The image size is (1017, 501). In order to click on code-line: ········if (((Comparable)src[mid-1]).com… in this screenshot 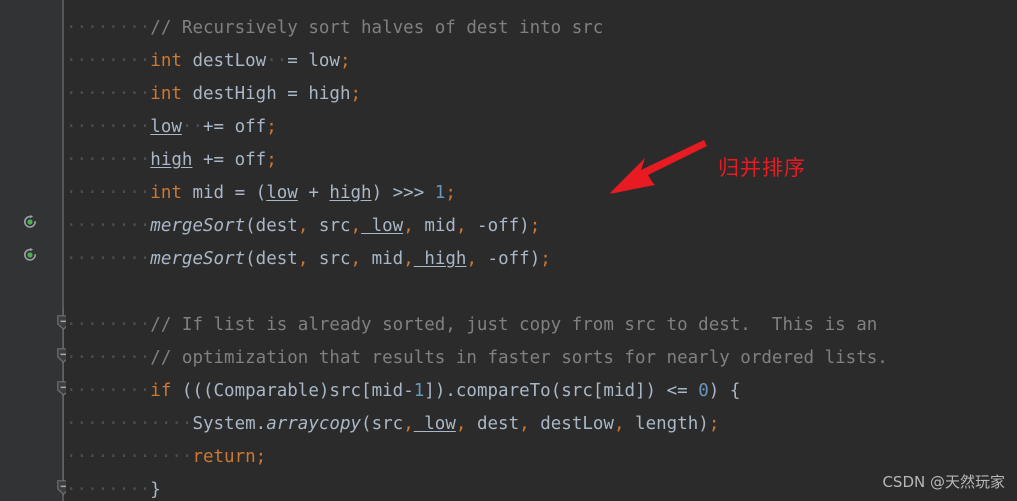, I will do `click(403, 391)`.